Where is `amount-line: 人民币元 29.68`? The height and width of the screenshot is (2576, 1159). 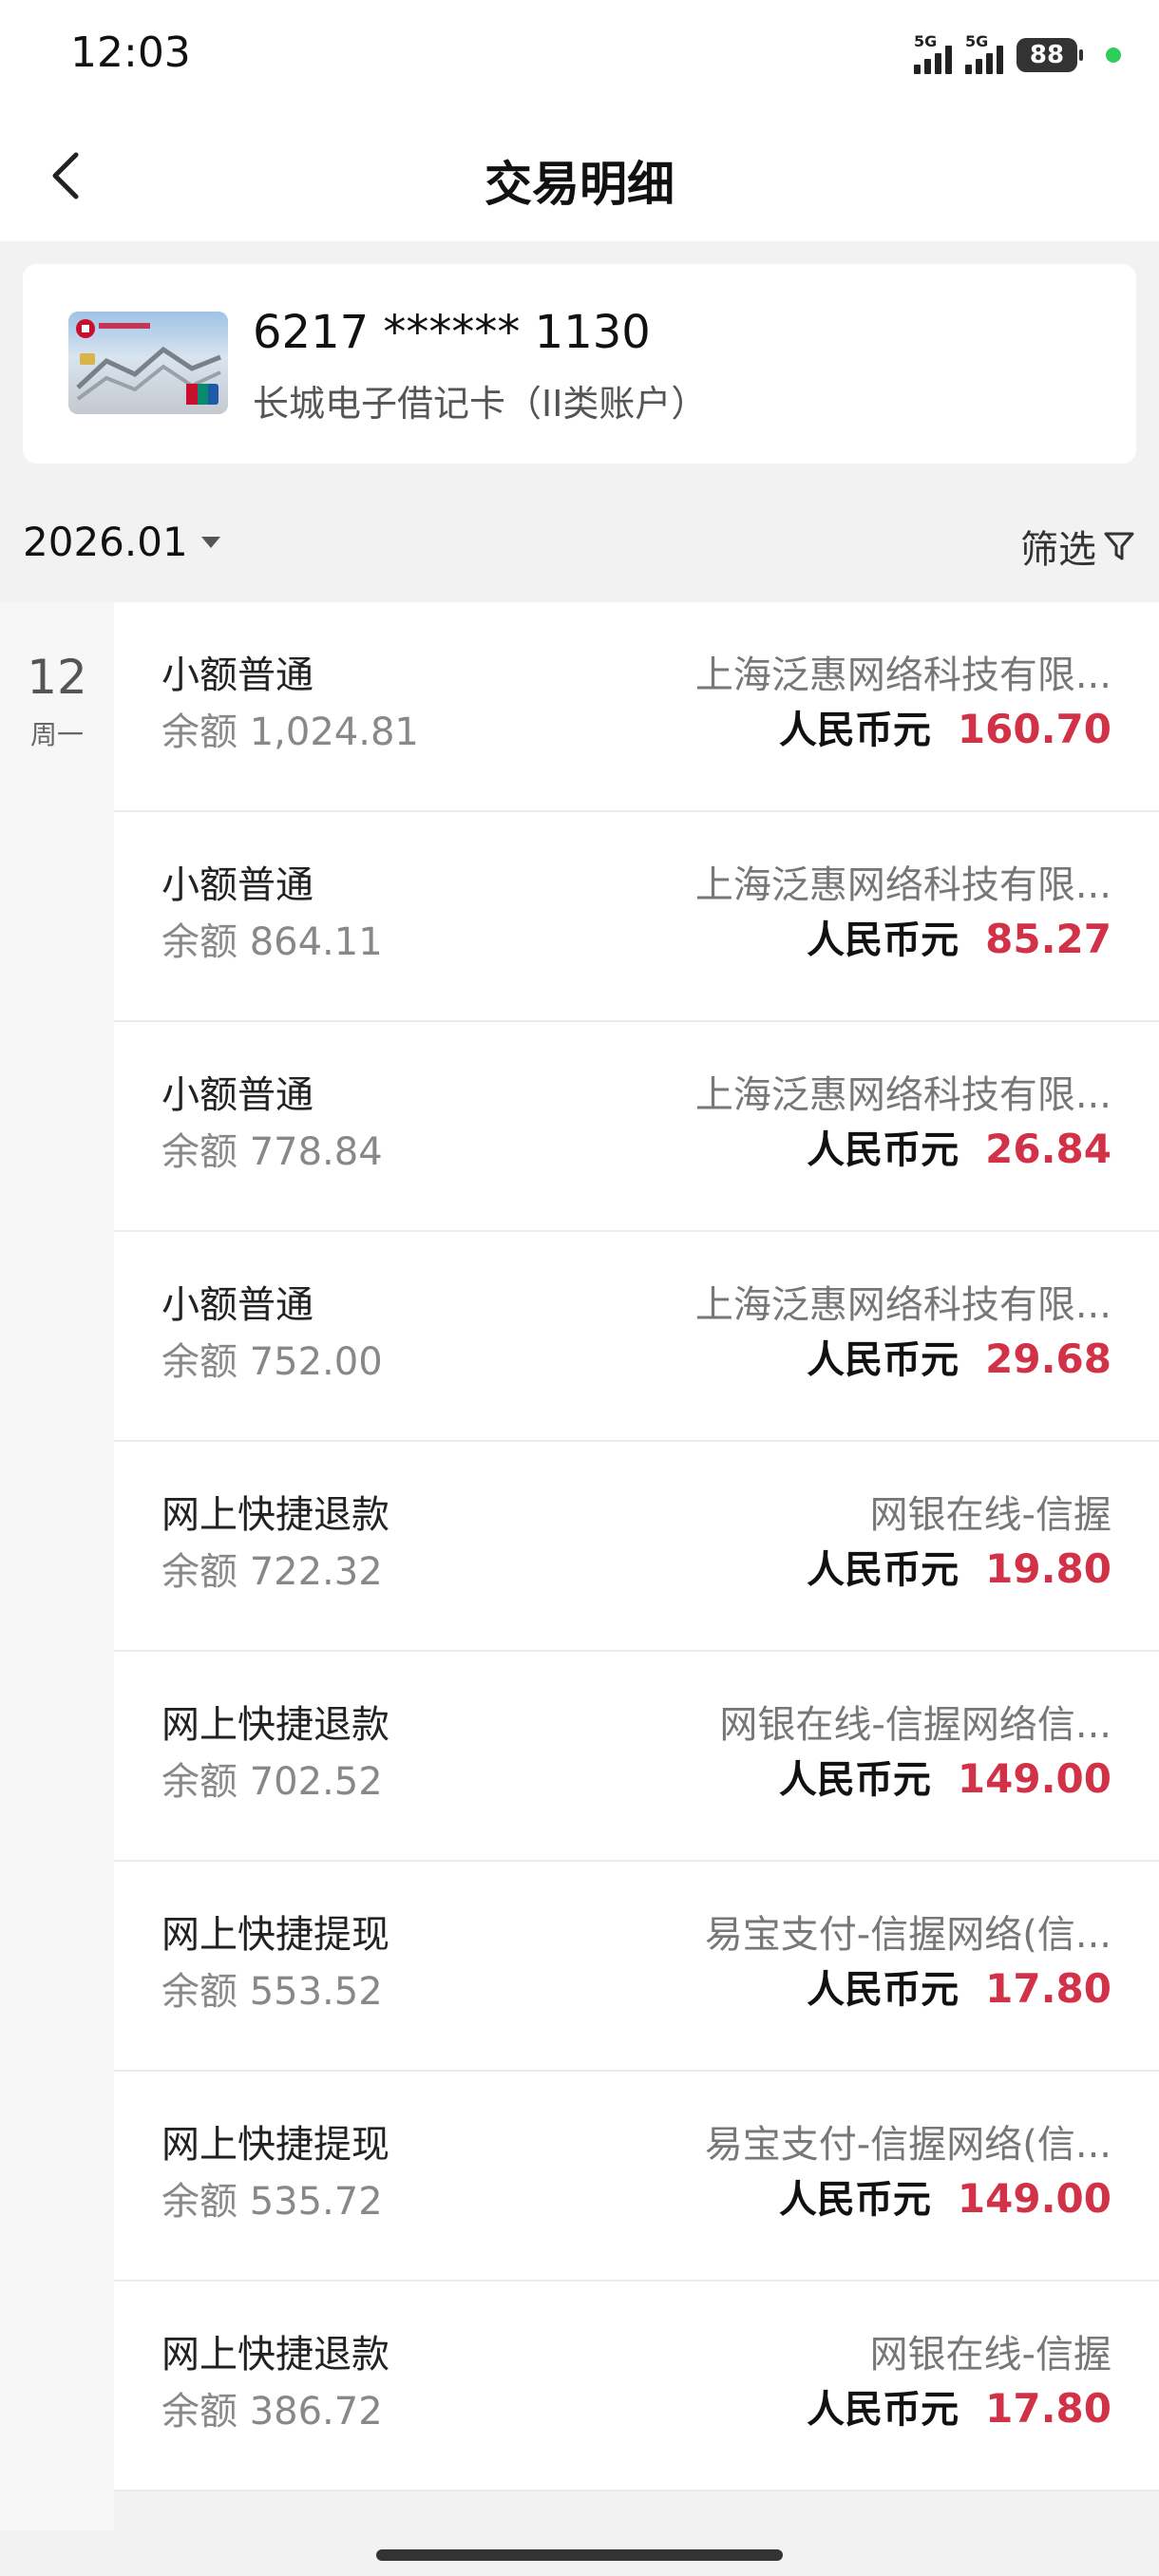 amount-line: 人民币元 29.68 is located at coordinates (959, 1356).